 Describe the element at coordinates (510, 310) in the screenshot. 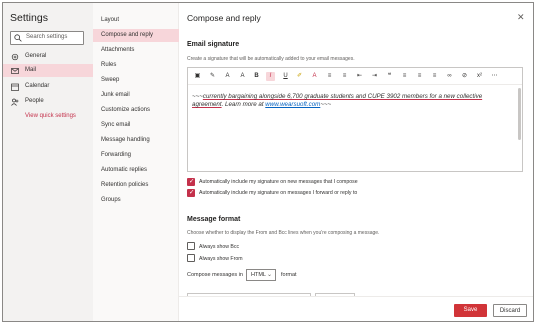

I see `discard-button: Discard` at that location.